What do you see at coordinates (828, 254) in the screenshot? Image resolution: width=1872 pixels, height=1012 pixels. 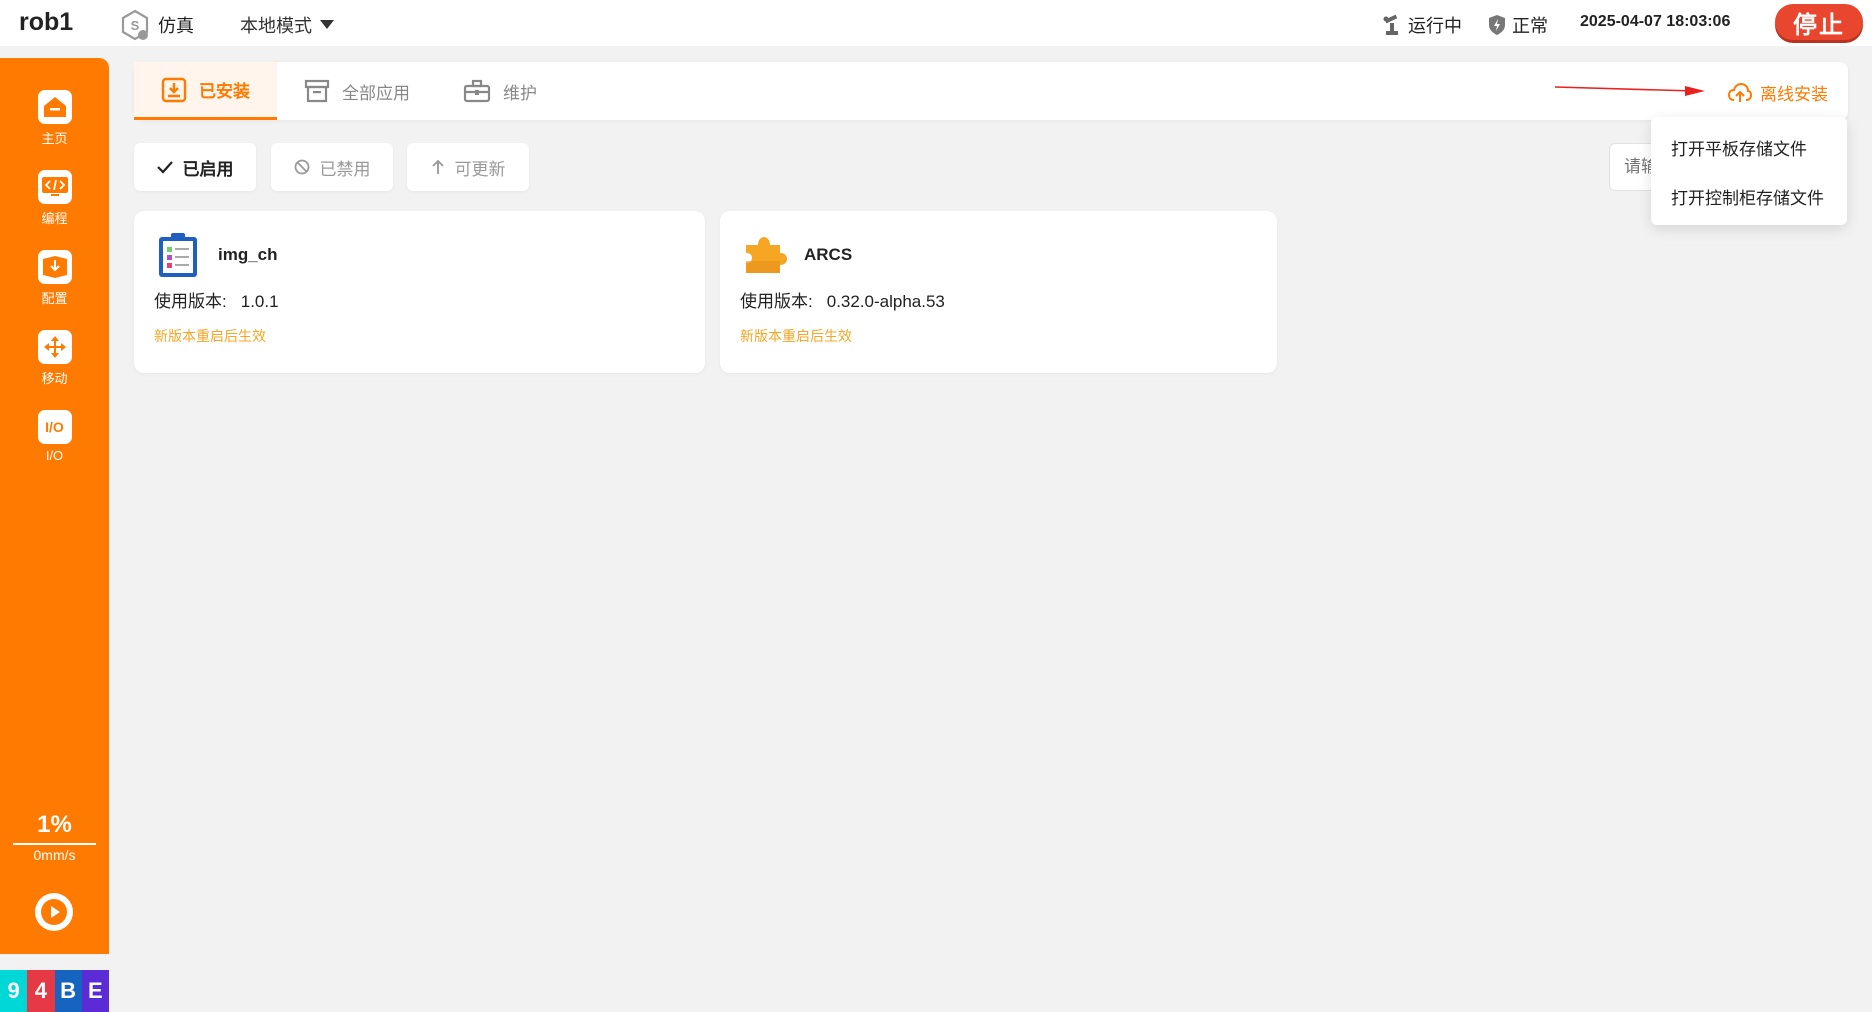 I see `app-name: ARCS` at bounding box center [828, 254].